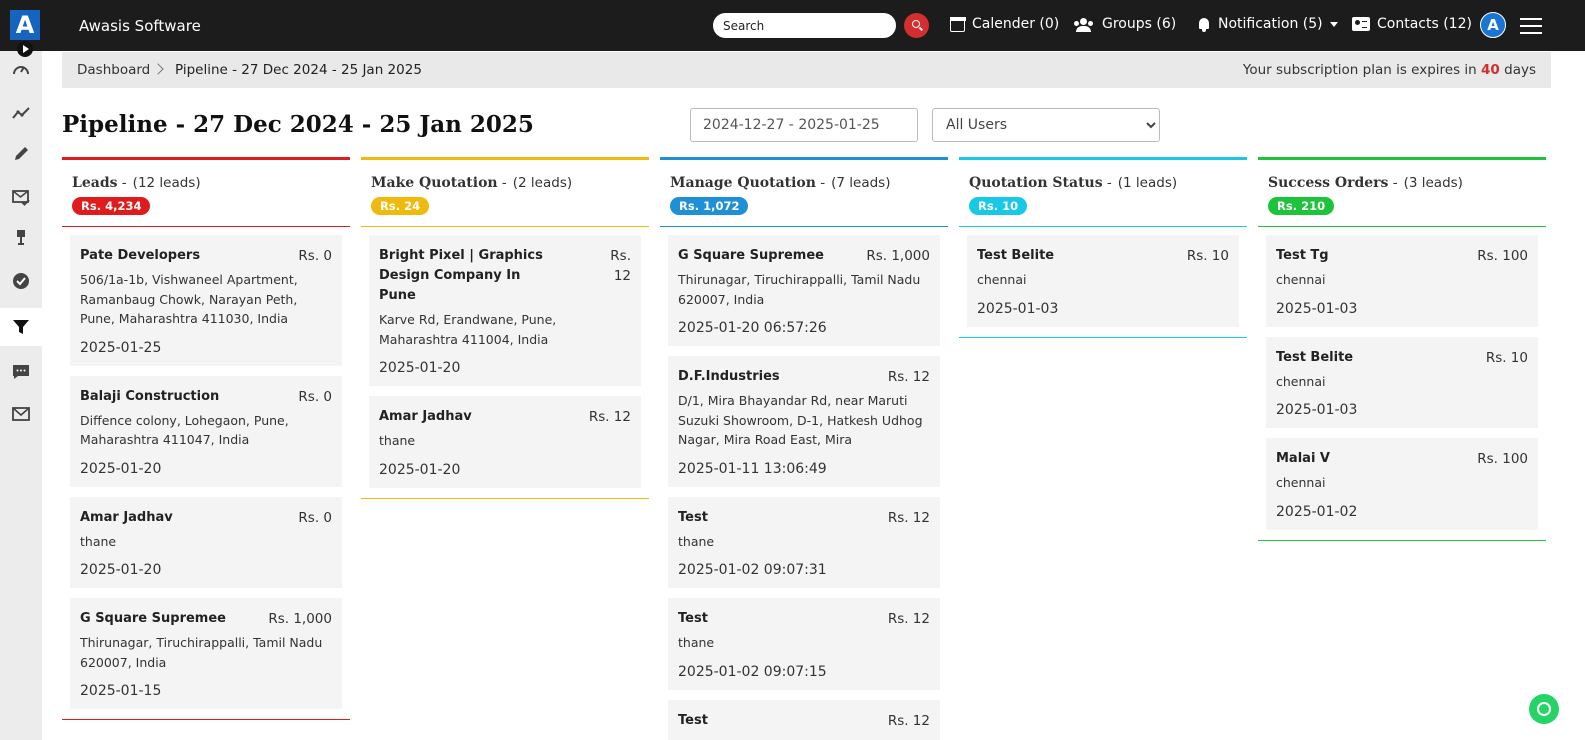 The image size is (1585, 740). Describe the element at coordinates (1203, 24) in the screenshot. I see `bell-icon` at that location.